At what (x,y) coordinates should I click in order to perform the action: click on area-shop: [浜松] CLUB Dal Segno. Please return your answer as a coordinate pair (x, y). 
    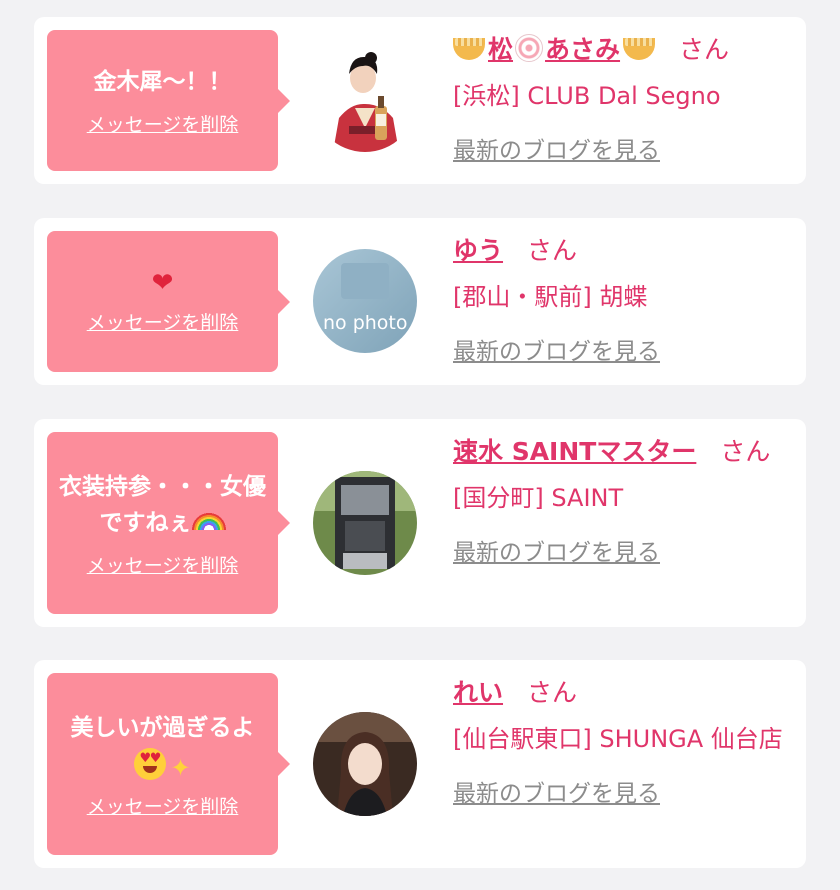
    Looking at the image, I should click on (587, 96).